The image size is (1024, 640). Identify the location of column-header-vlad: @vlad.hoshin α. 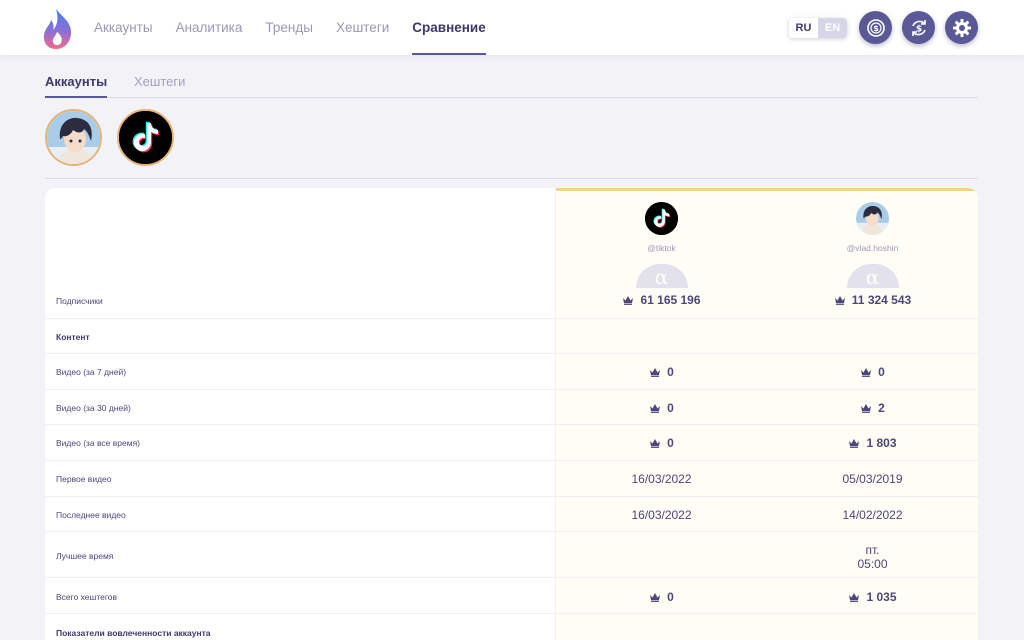
(872, 245).